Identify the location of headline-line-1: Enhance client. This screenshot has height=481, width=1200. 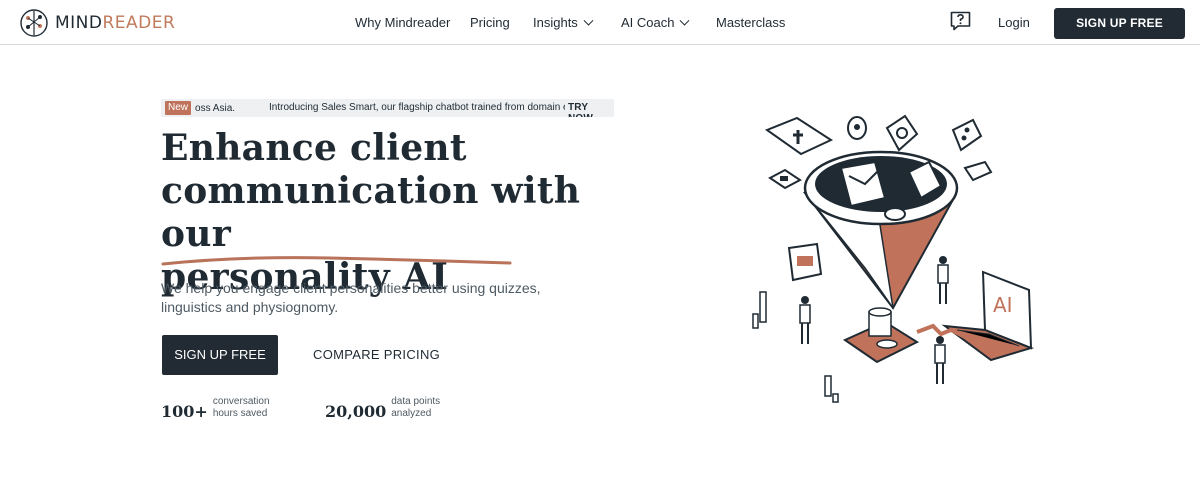
(314, 148).